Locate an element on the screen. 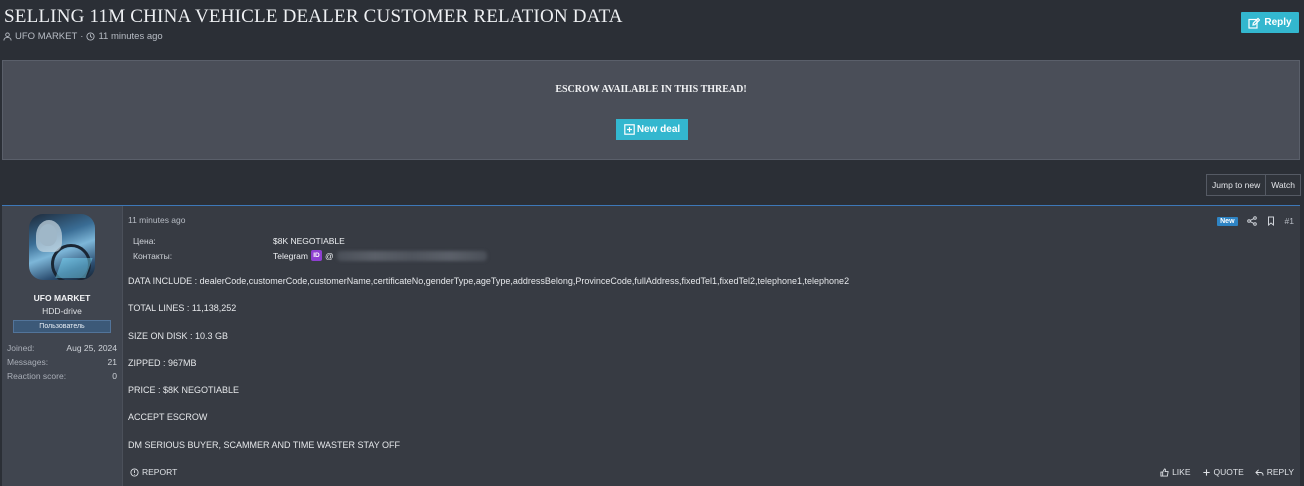  thread-action-buttons: Jump to new Watch is located at coordinates (1253, 185).